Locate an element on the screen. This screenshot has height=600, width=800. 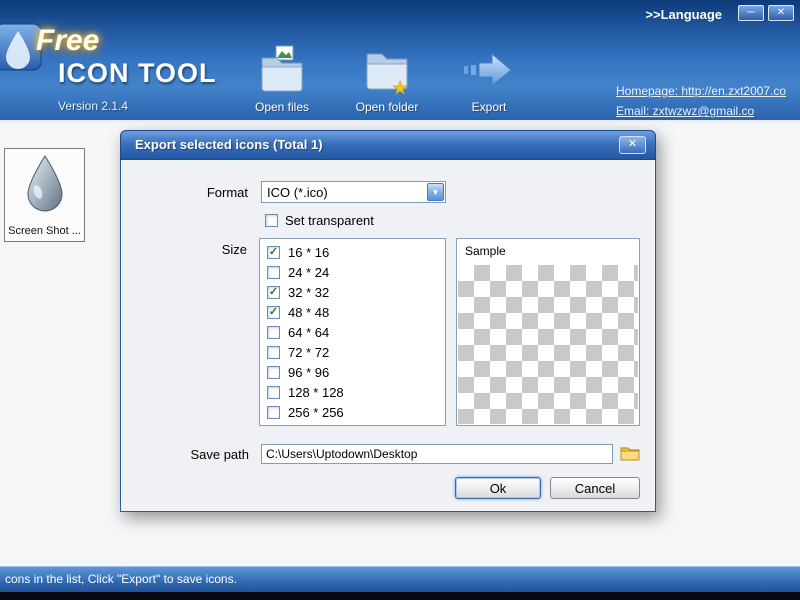
format-dropdown: ICO (*.ico) ▼ is located at coordinates (353, 192).